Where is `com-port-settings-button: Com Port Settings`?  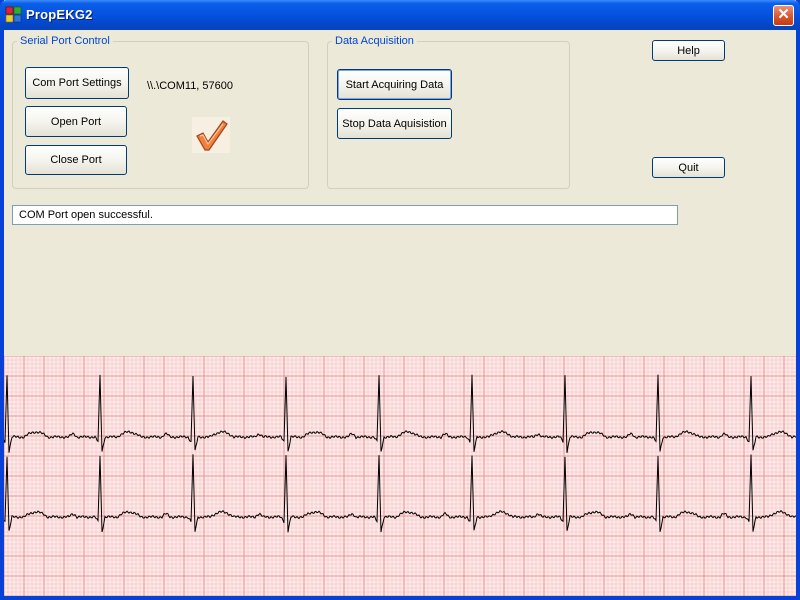
com-port-settings-button: Com Port Settings is located at coordinates (77, 83).